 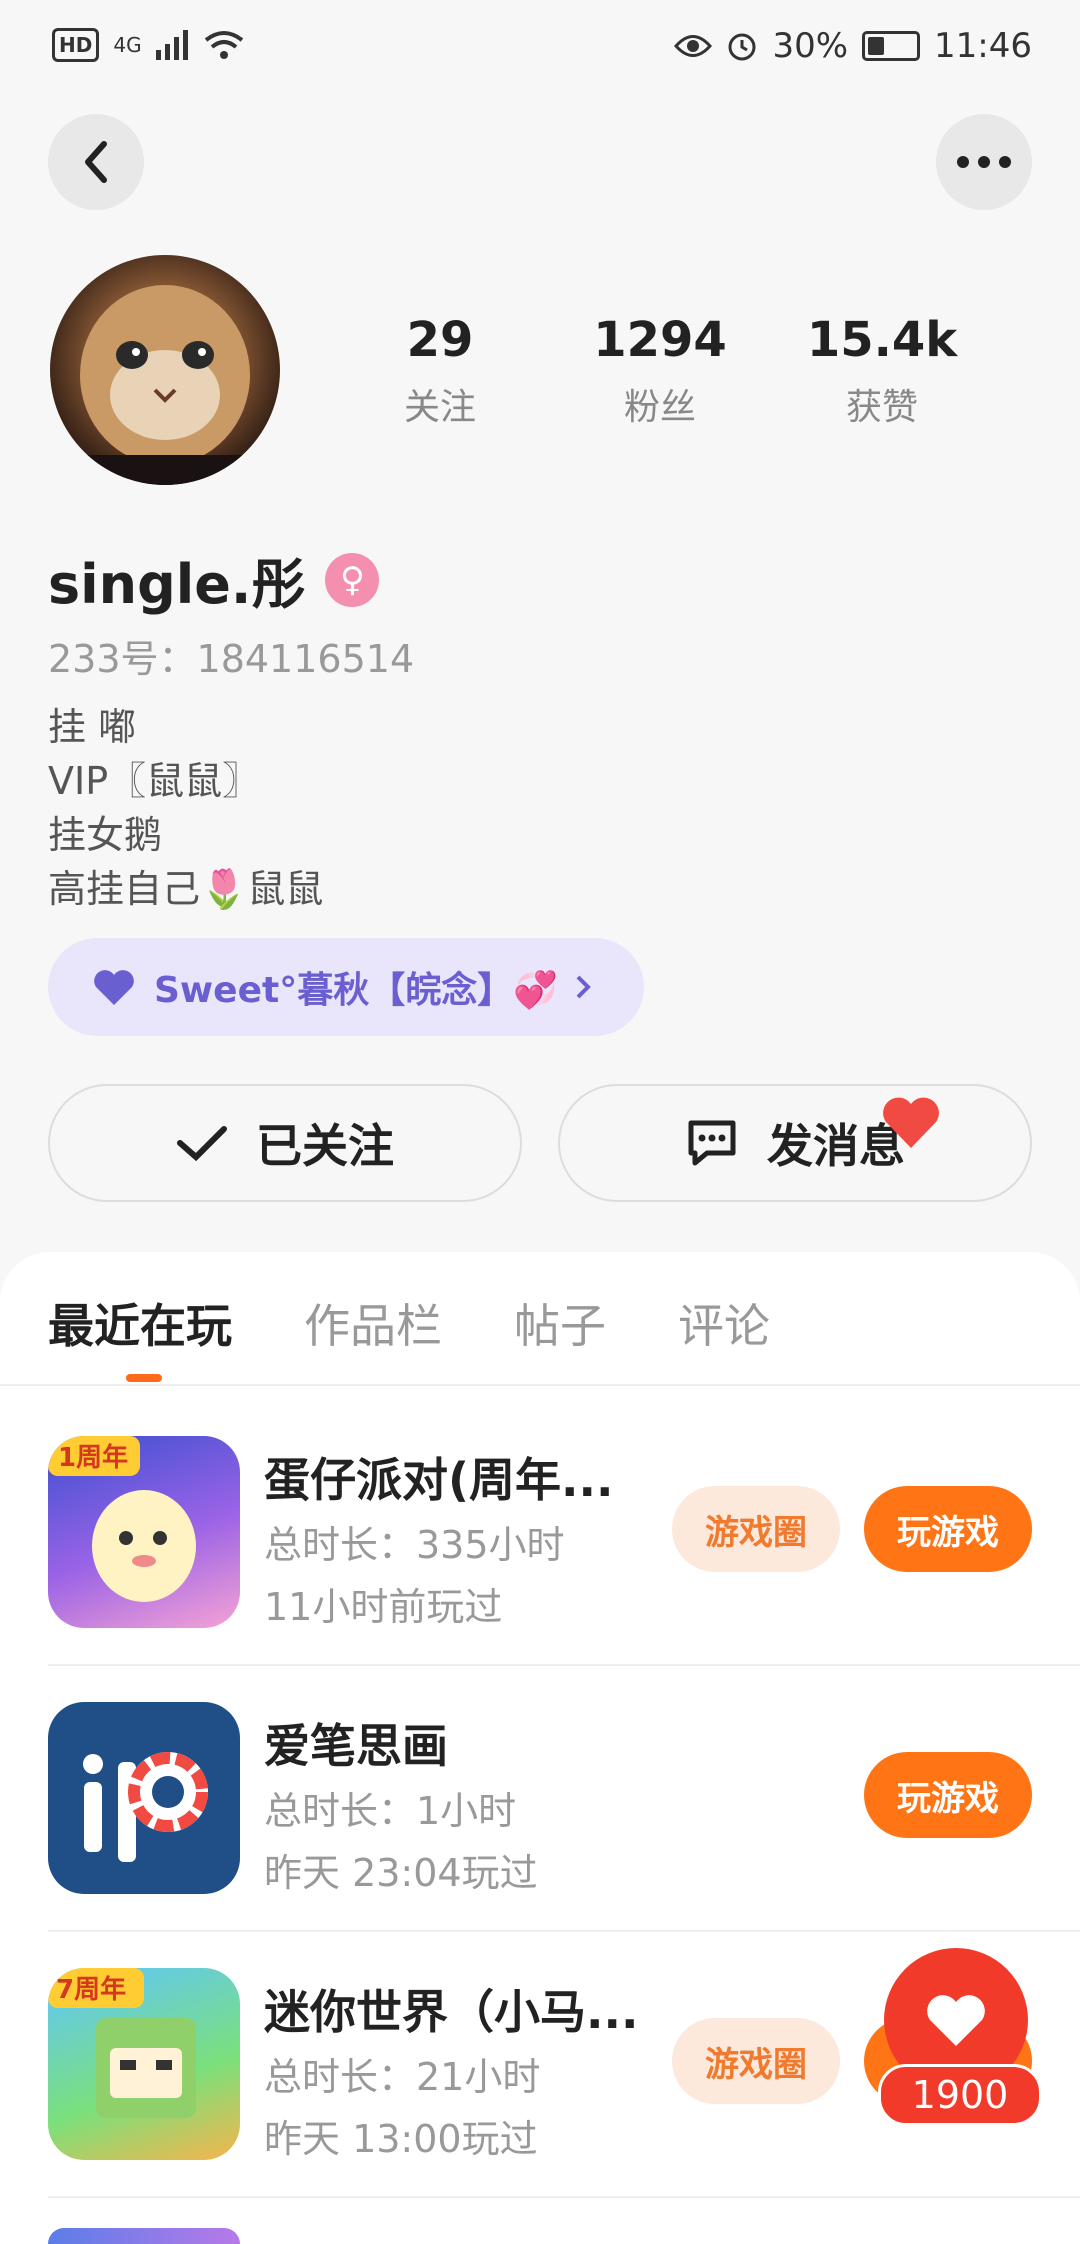 I want to click on more-button, so click(x=984, y=162).